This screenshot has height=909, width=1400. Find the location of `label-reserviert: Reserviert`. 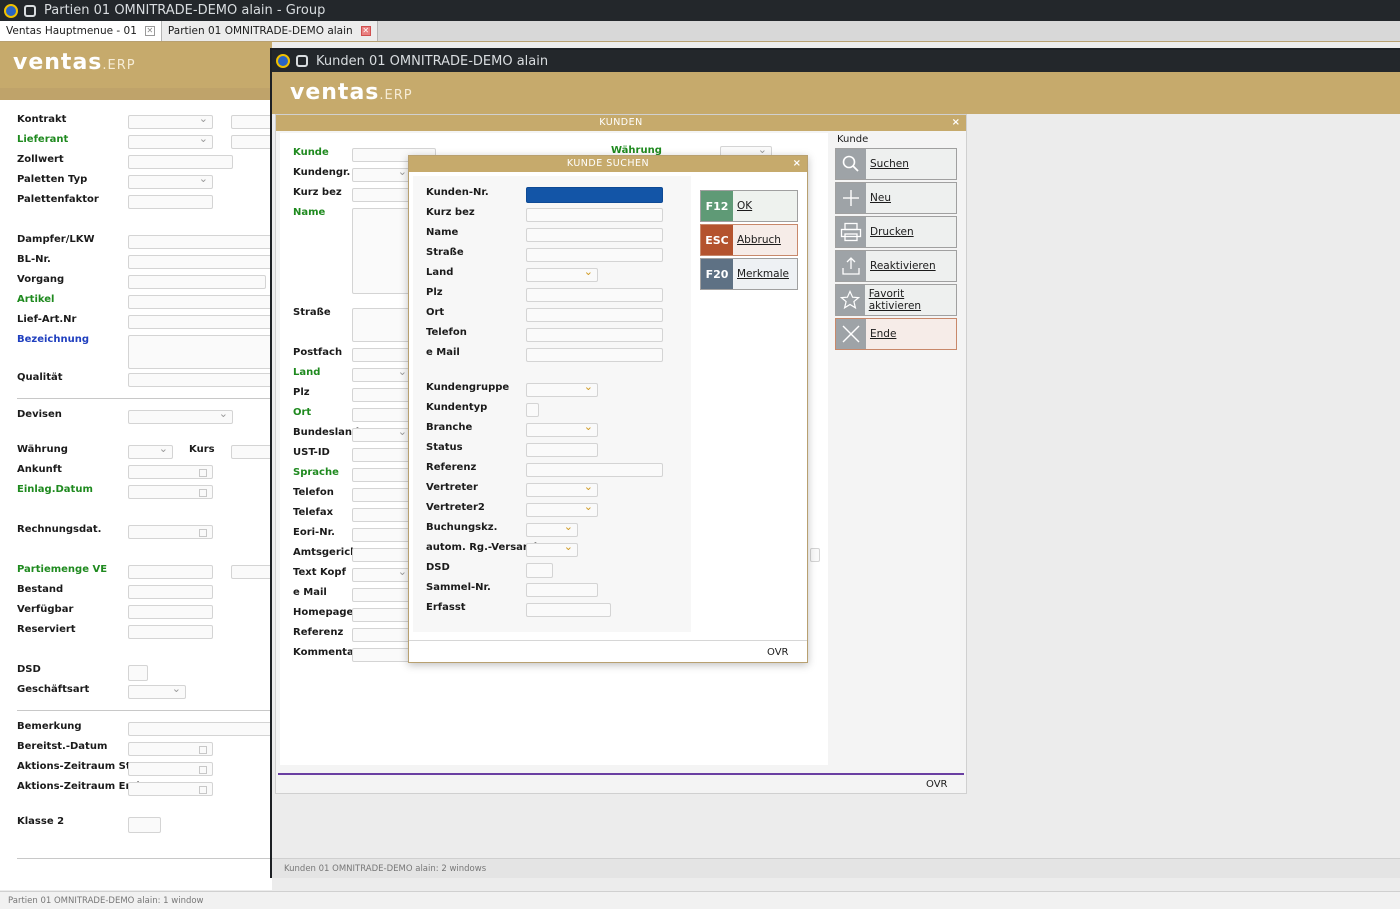

label-reserviert: Reserviert is located at coordinates (46, 629).